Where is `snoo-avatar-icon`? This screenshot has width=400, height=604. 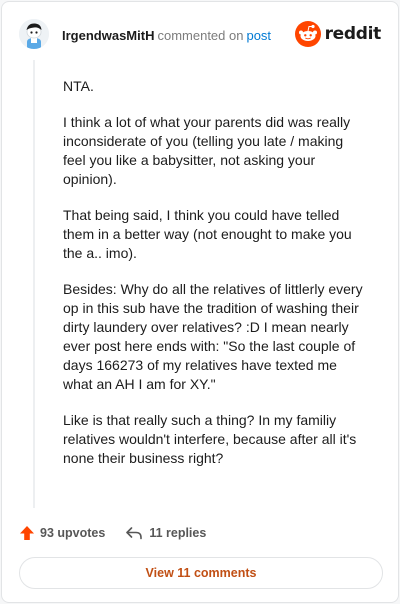 snoo-avatar-icon is located at coordinates (34, 34).